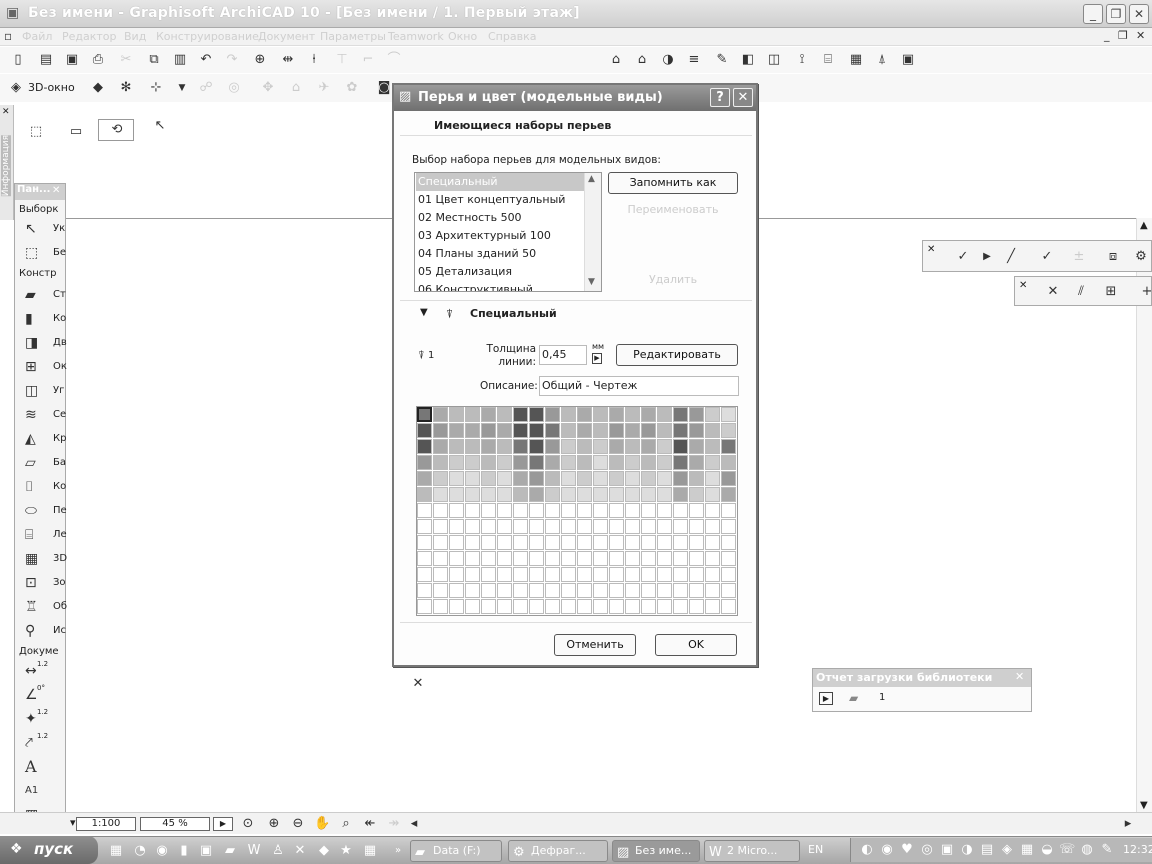 Image resolution: width=1152 pixels, height=864 pixels. What do you see at coordinates (223, 824) in the screenshot?
I see `zoom-menu-arrow-icon: ▶` at bounding box center [223, 824].